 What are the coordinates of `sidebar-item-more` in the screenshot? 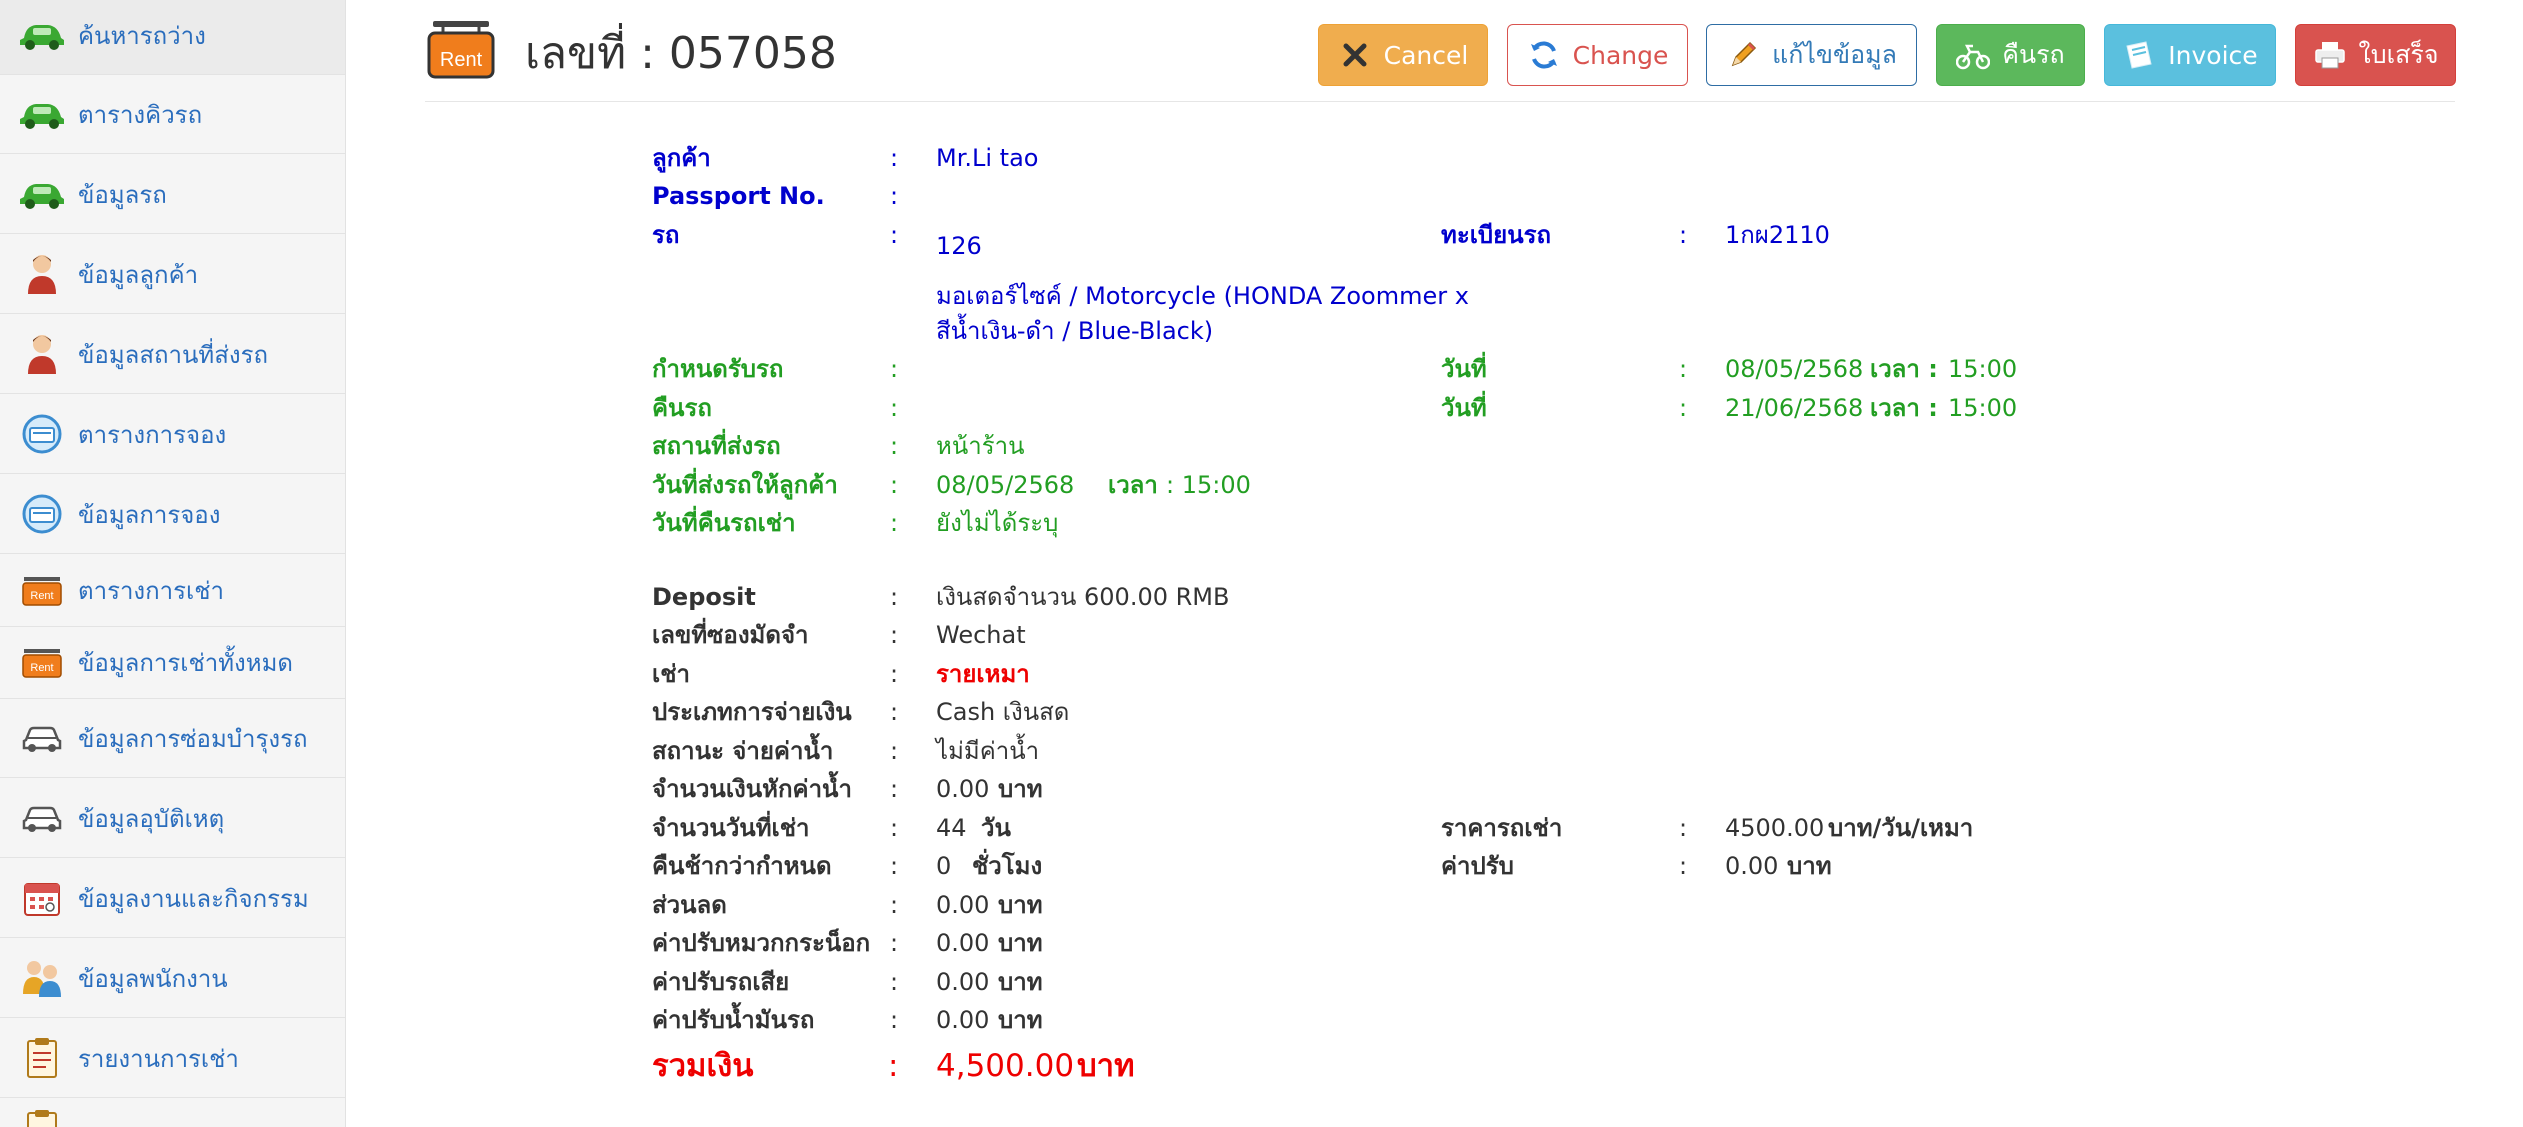 It's located at (172, 1113).